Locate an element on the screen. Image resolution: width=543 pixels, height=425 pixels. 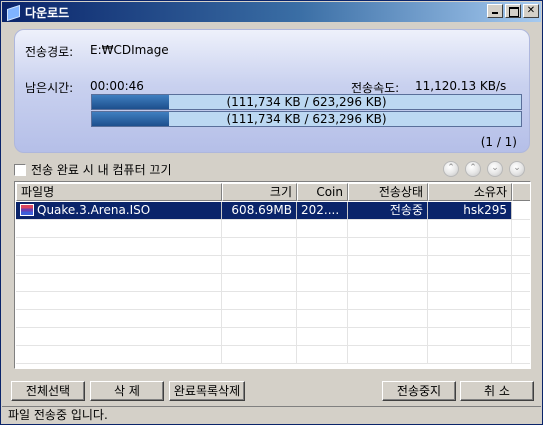
select-all-button: 전체선택 is located at coordinates (48, 391).